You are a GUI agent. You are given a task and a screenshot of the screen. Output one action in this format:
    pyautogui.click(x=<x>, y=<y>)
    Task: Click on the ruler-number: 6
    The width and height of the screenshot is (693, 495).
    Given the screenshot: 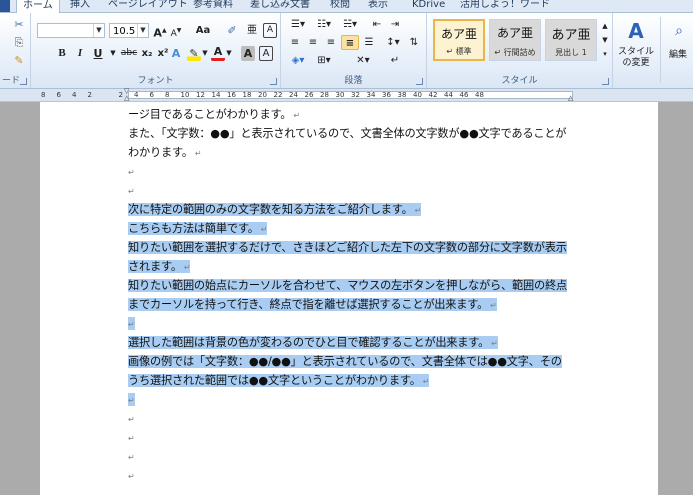 What is the action you would take?
    pyautogui.click(x=151, y=95)
    